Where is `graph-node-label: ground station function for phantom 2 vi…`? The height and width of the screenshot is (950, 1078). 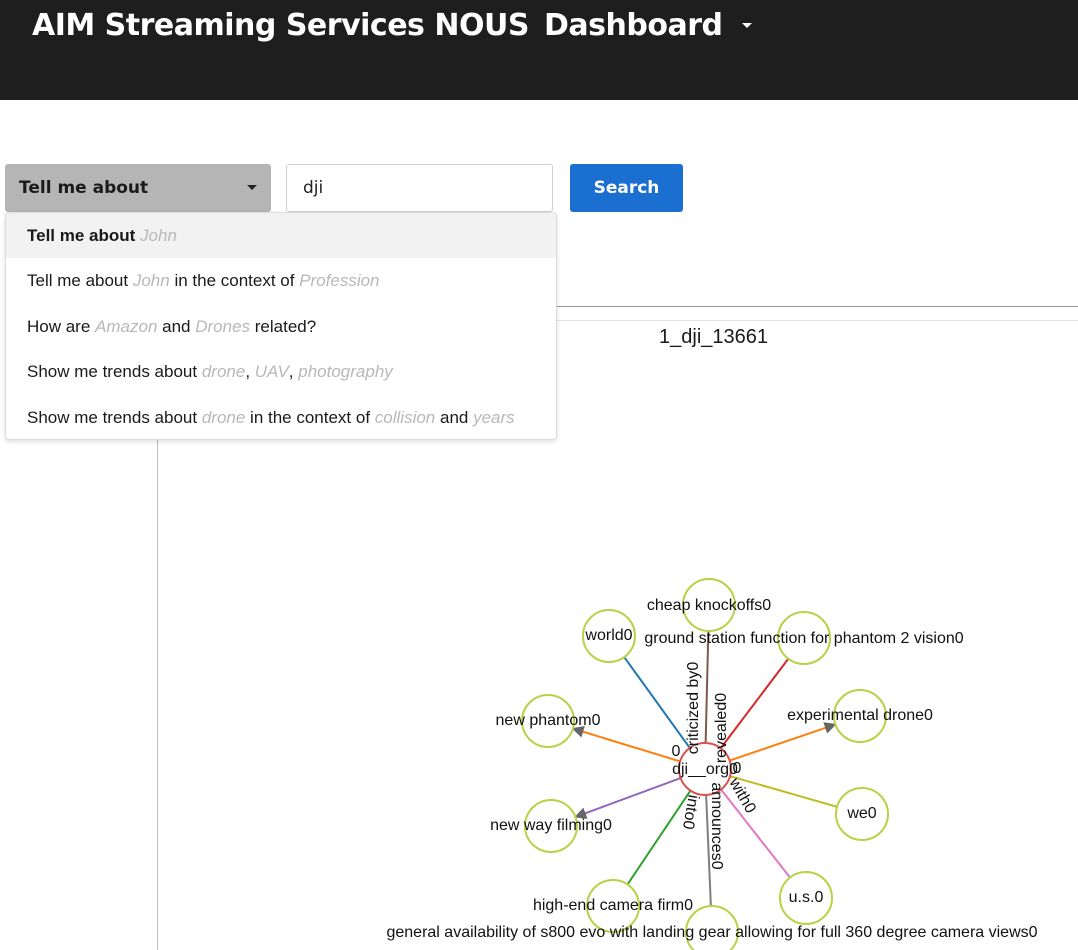
graph-node-label: ground station function for phantom 2 vi… is located at coordinates (803, 638).